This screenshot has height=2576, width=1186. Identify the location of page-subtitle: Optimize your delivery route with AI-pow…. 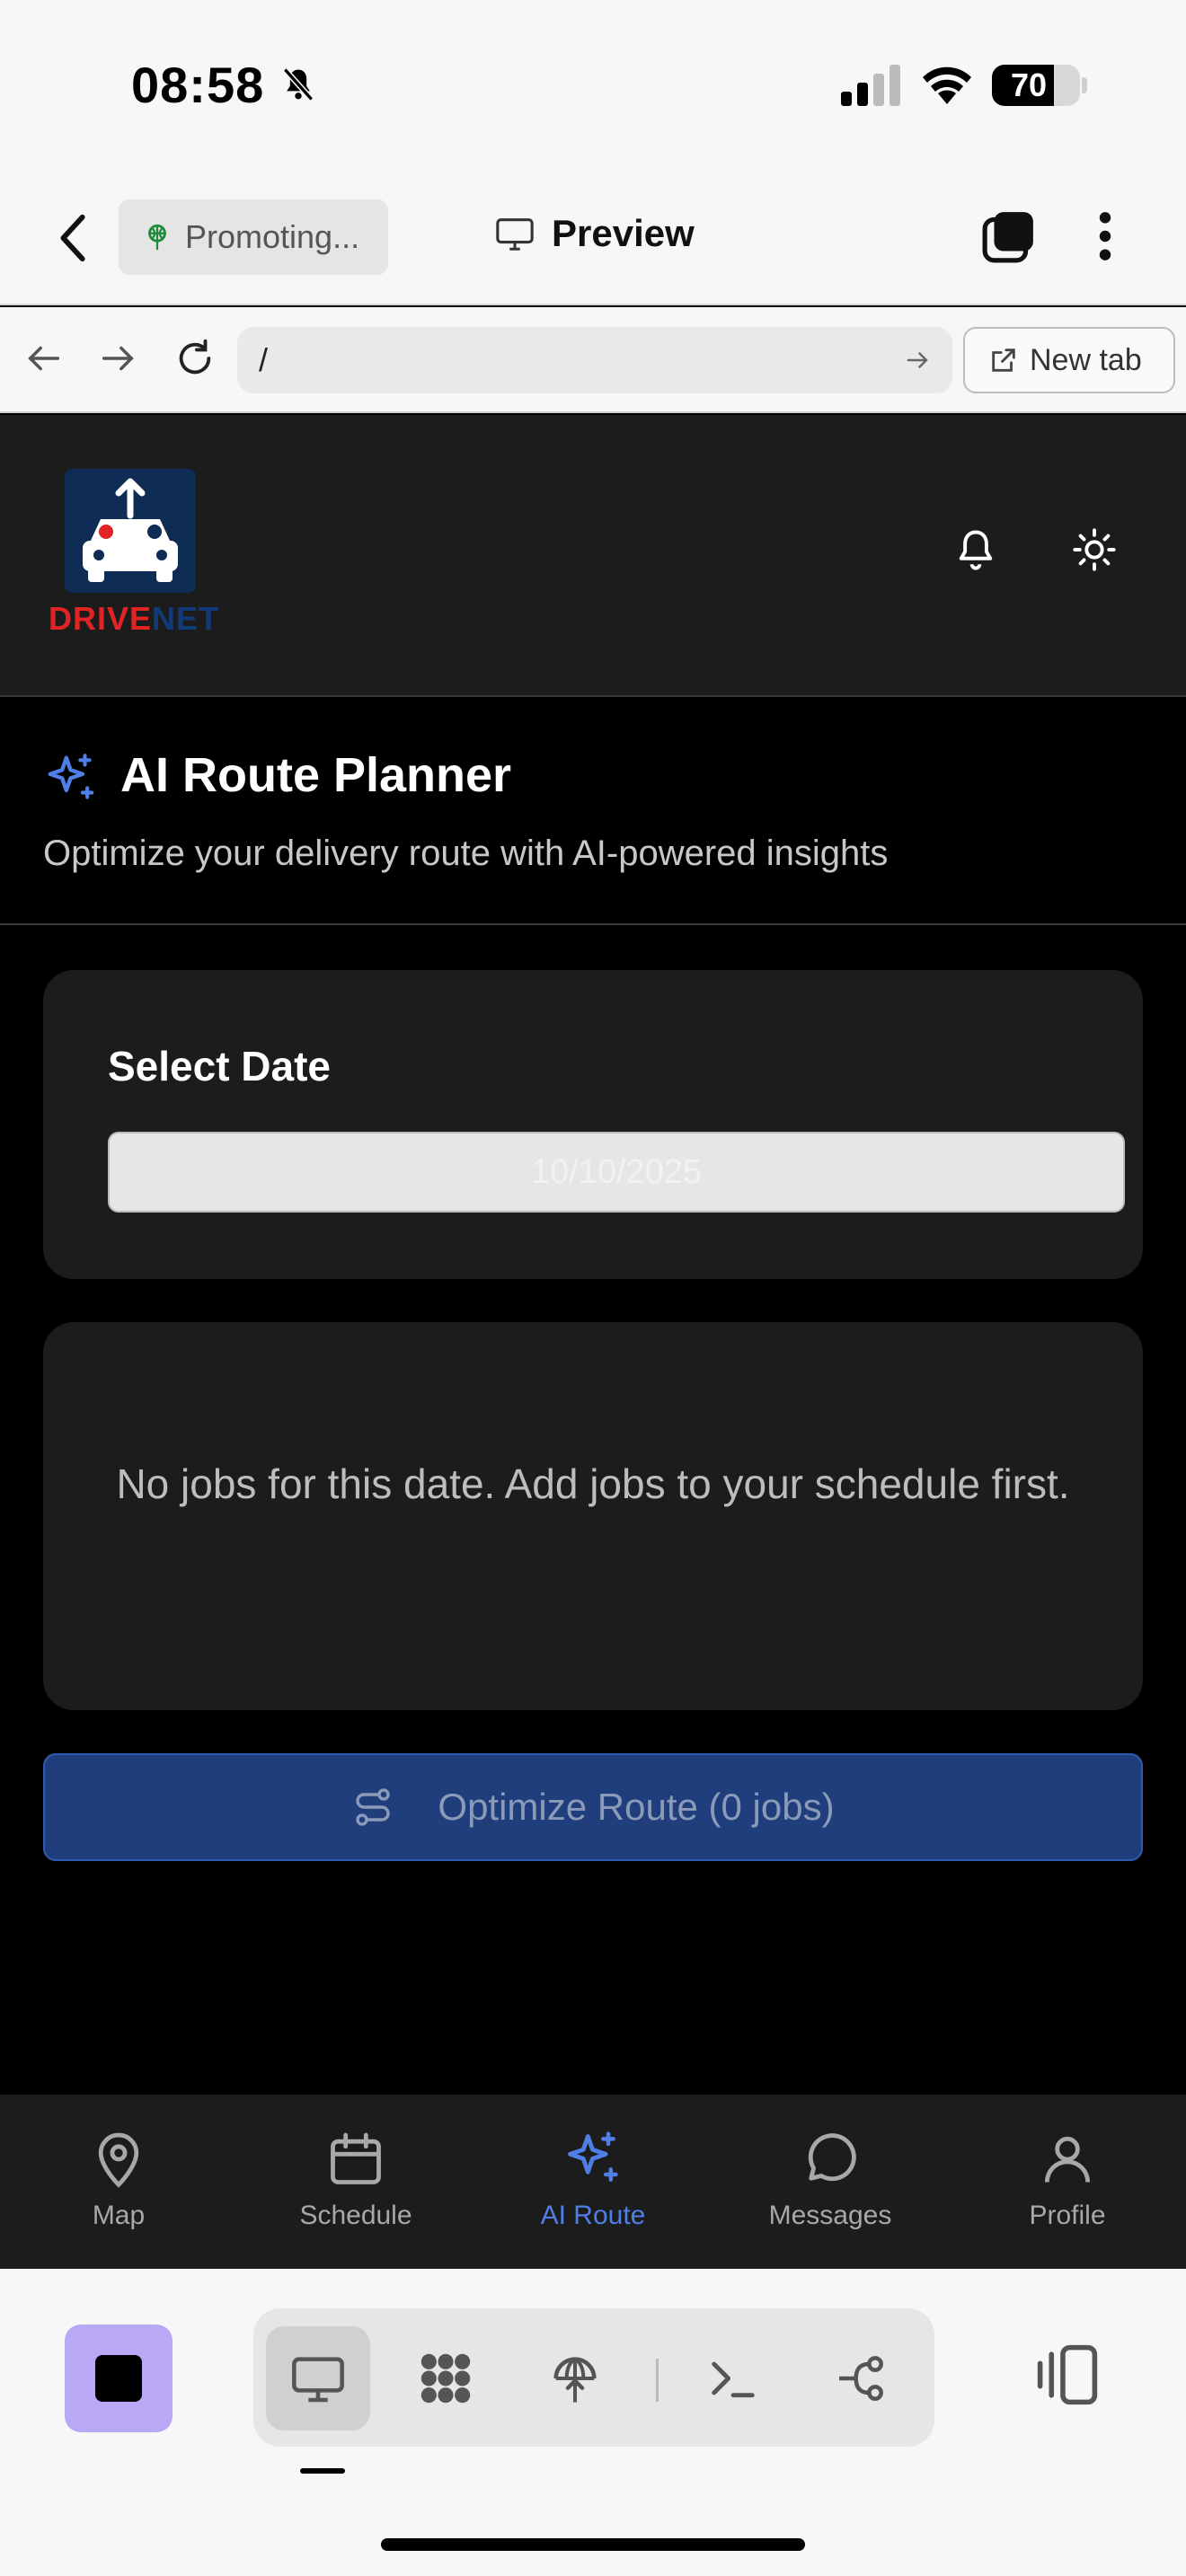
(466, 853).